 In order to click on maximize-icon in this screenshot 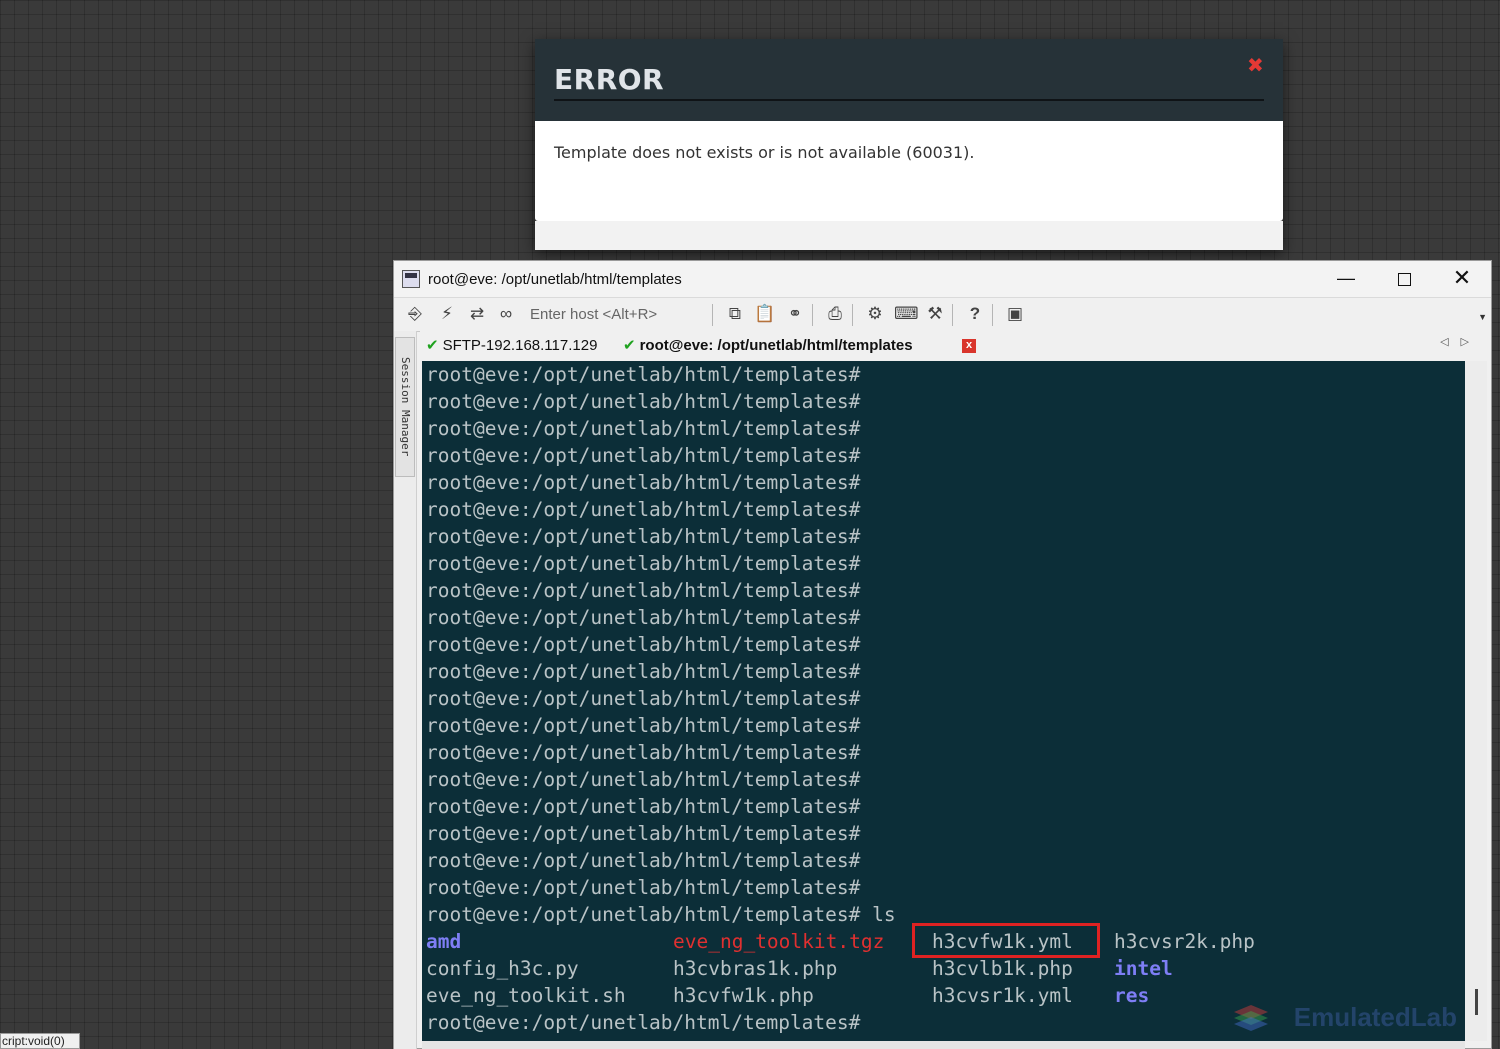, I will do `click(1404, 279)`.